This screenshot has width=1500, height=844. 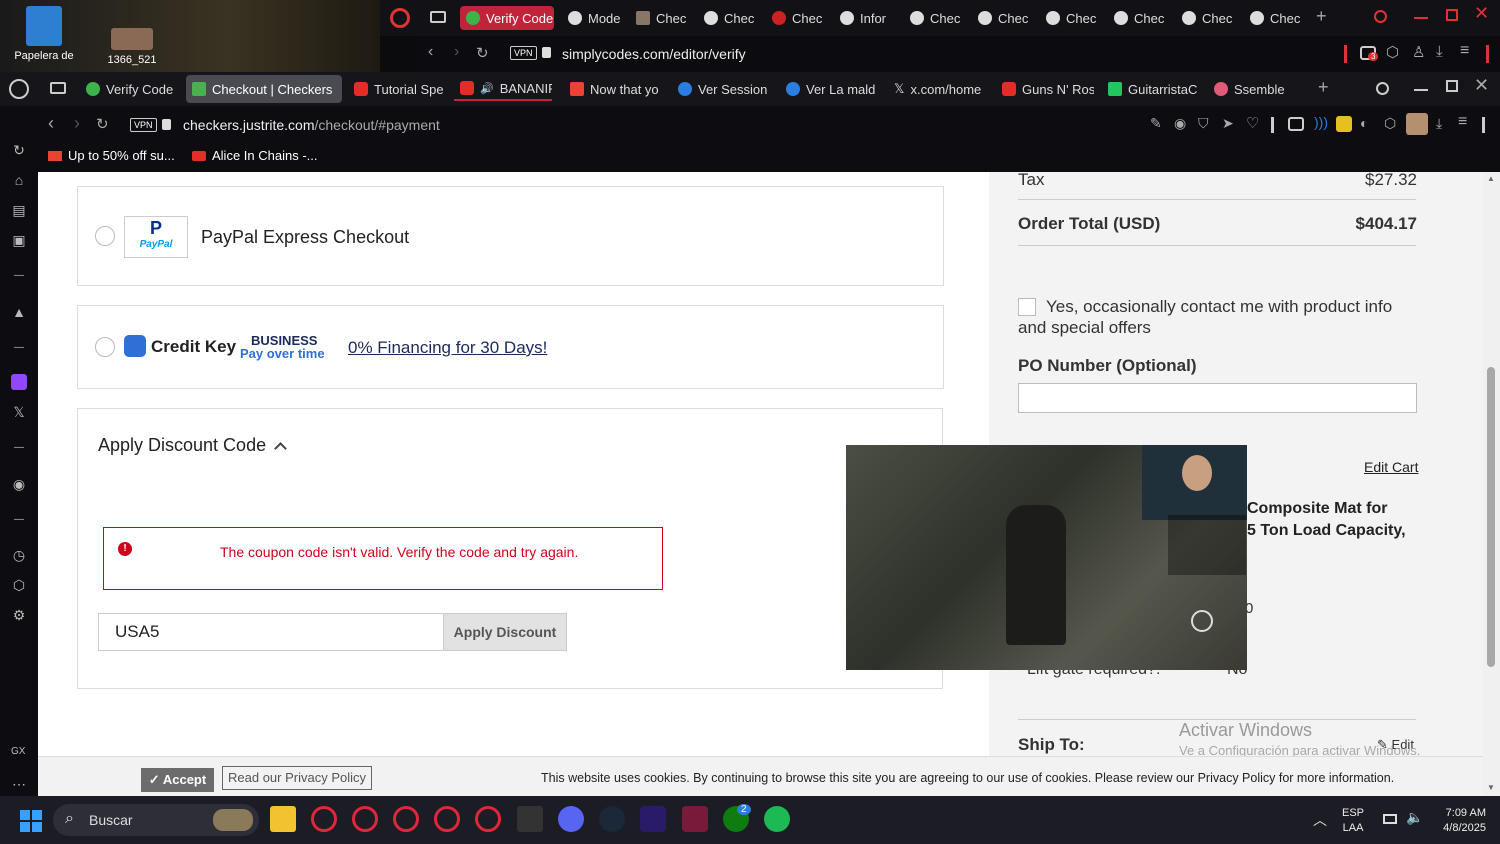 What do you see at coordinates (1353, 821) in the screenshot?
I see `language-indicator: ESP LAA` at bounding box center [1353, 821].